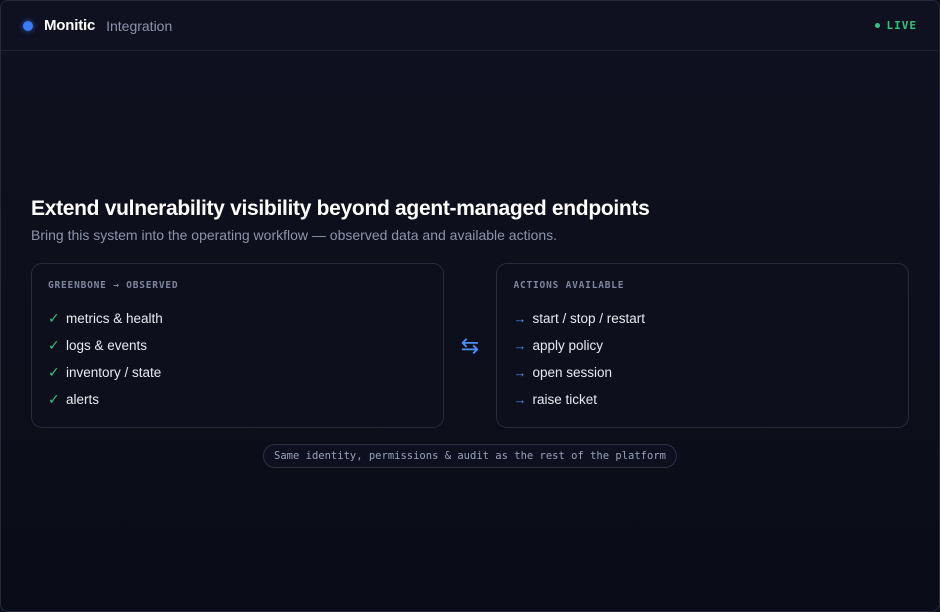 Image resolution: width=940 pixels, height=612 pixels. I want to click on actions-card-title: ACTIONS AVAILABLE, so click(569, 285).